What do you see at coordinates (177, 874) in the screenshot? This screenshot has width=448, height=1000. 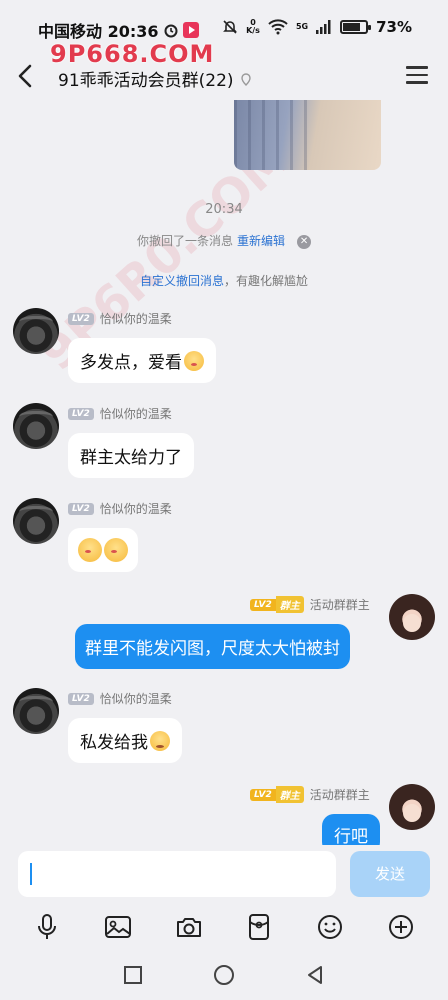 I see `message-input` at bounding box center [177, 874].